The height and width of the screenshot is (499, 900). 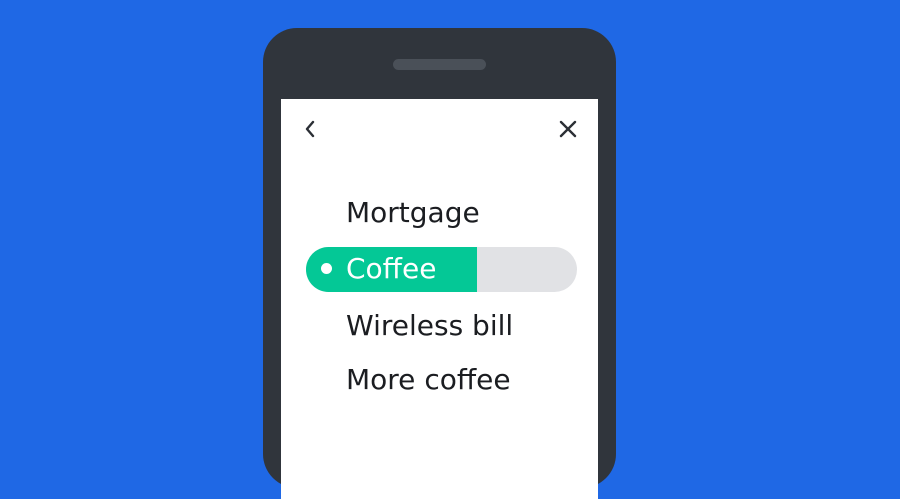 What do you see at coordinates (413, 213) in the screenshot?
I see `menu-item-mortgage: Mortgage` at bounding box center [413, 213].